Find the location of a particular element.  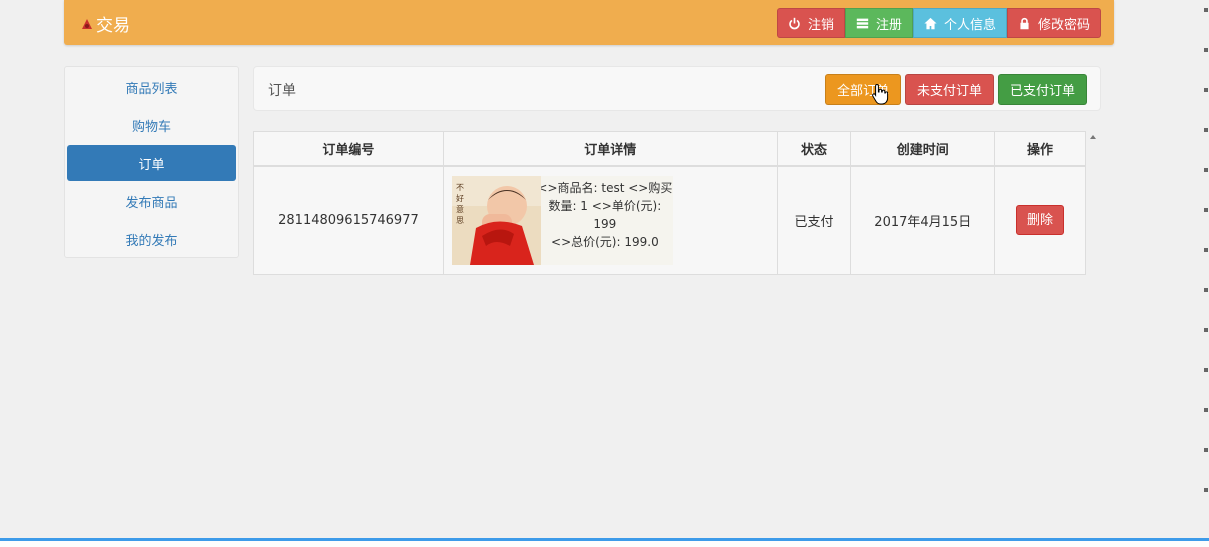

sidebar-item-orders: 订单 is located at coordinates (151, 163).